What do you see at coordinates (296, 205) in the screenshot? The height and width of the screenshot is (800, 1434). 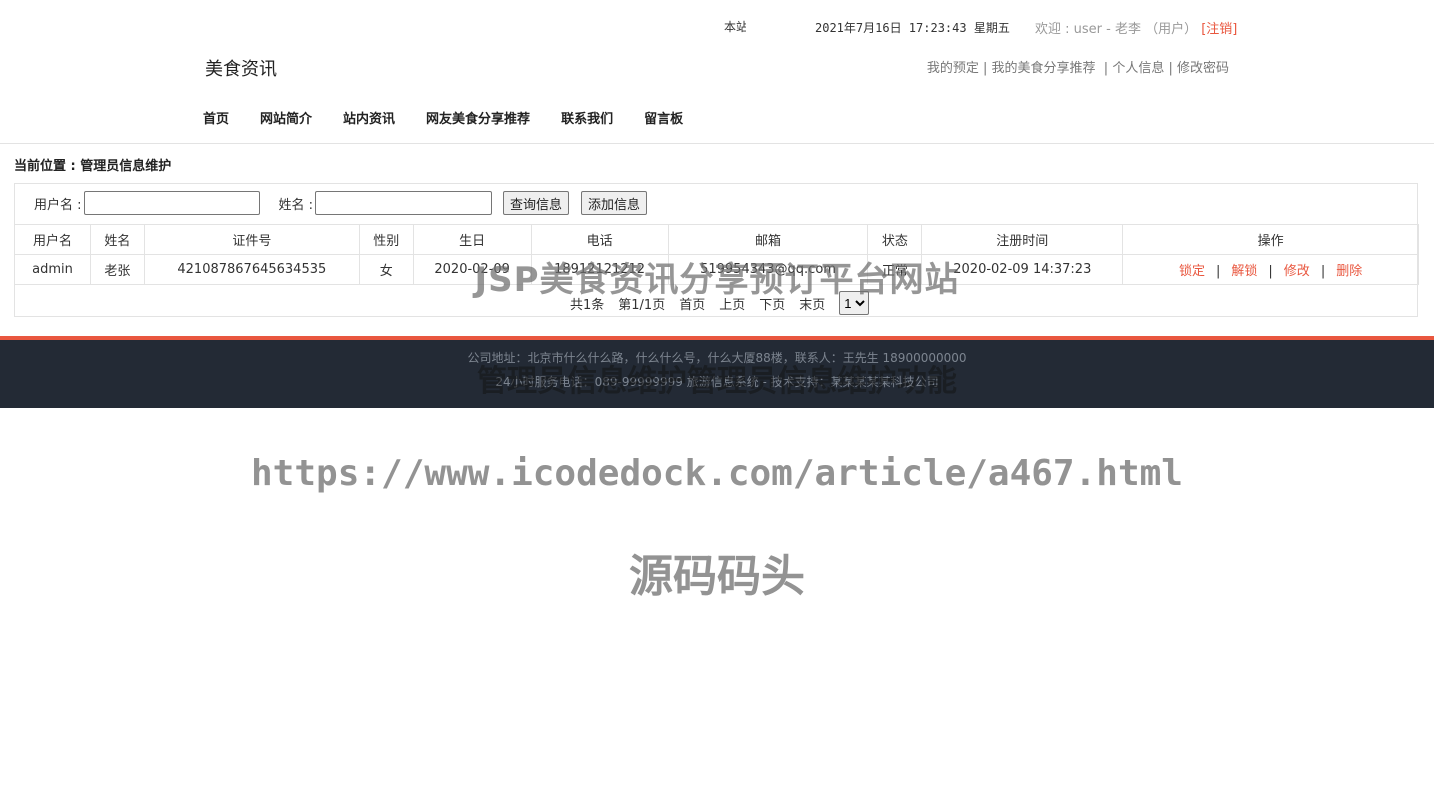 I see `name-label: 姓名 :` at bounding box center [296, 205].